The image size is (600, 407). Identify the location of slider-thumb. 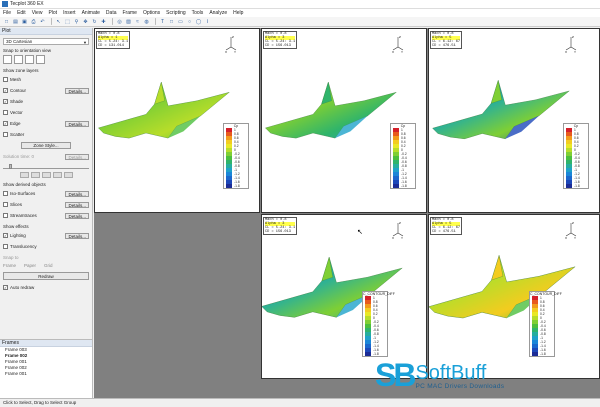
(10, 166).